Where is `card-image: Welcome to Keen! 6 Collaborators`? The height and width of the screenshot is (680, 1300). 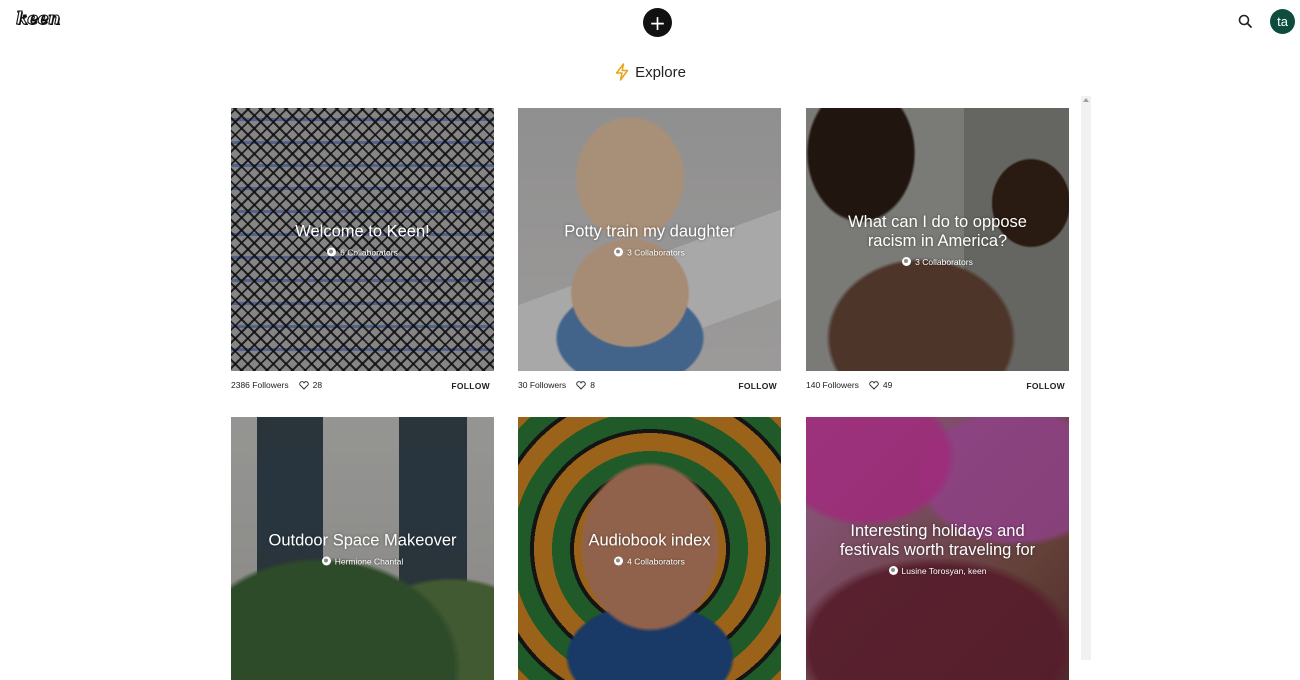
card-image: Welcome to Keen! 6 Collaborators is located at coordinates (362, 239).